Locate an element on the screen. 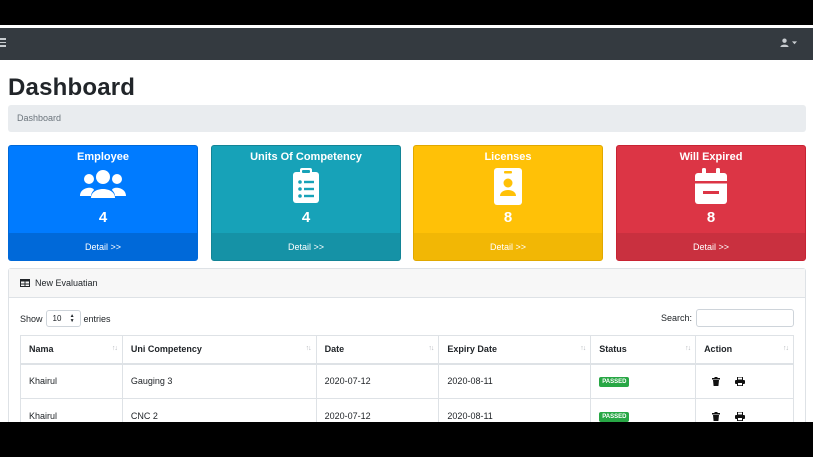 The image size is (813, 457). search-label: Search: is located at coordinates (676, 318).